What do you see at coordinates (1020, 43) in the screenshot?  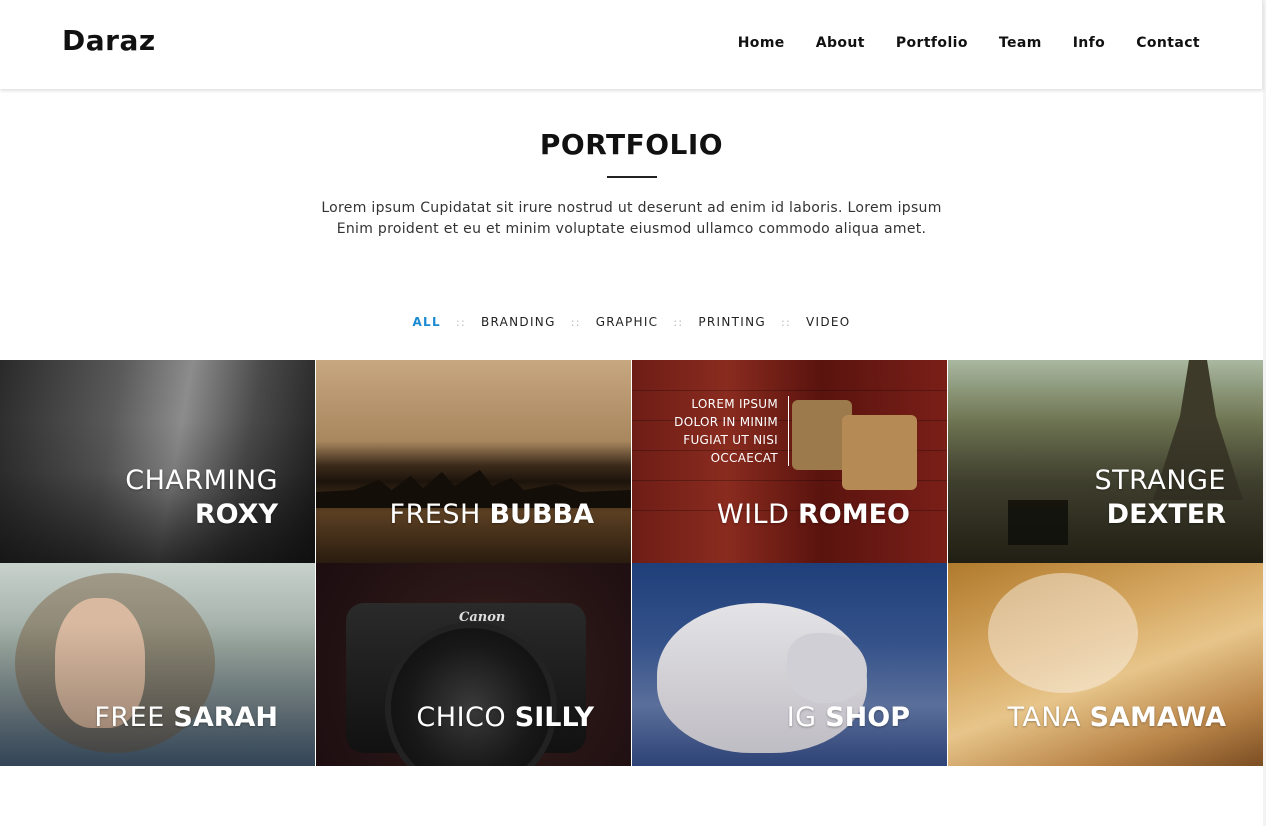 I see `nav-team-link: Team` at bounding box center [1020, 43].